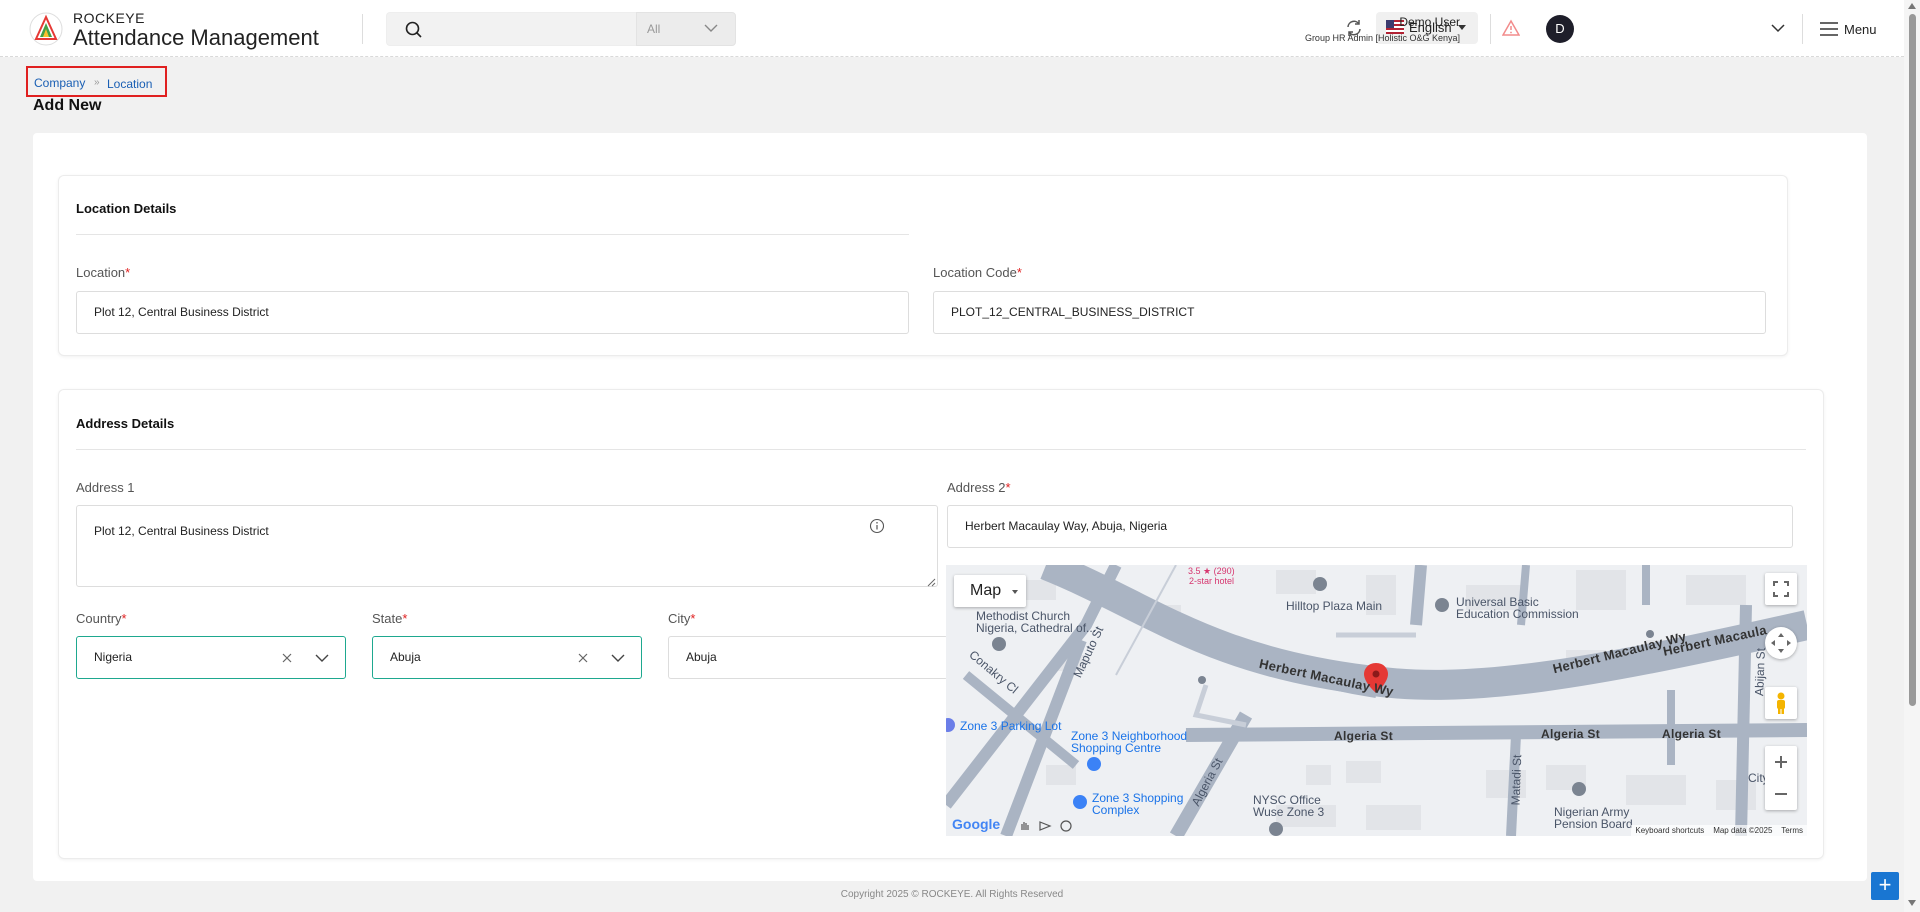 The width and height of the screenshot is (1920, 912). Describe the element at coordinates (1511, 28) in the screenshot. I see `warning-icon` at that location.